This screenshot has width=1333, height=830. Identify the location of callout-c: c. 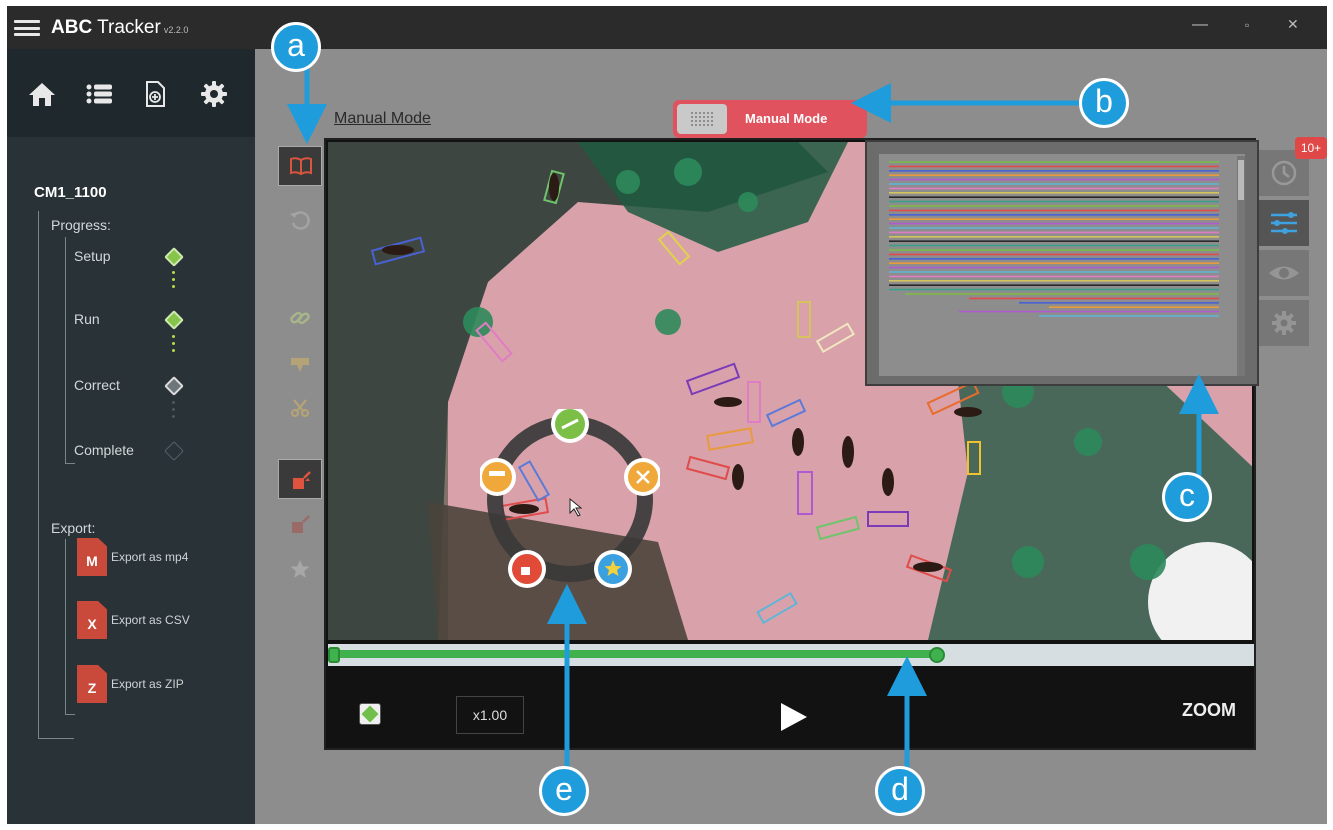
(1187, 497).